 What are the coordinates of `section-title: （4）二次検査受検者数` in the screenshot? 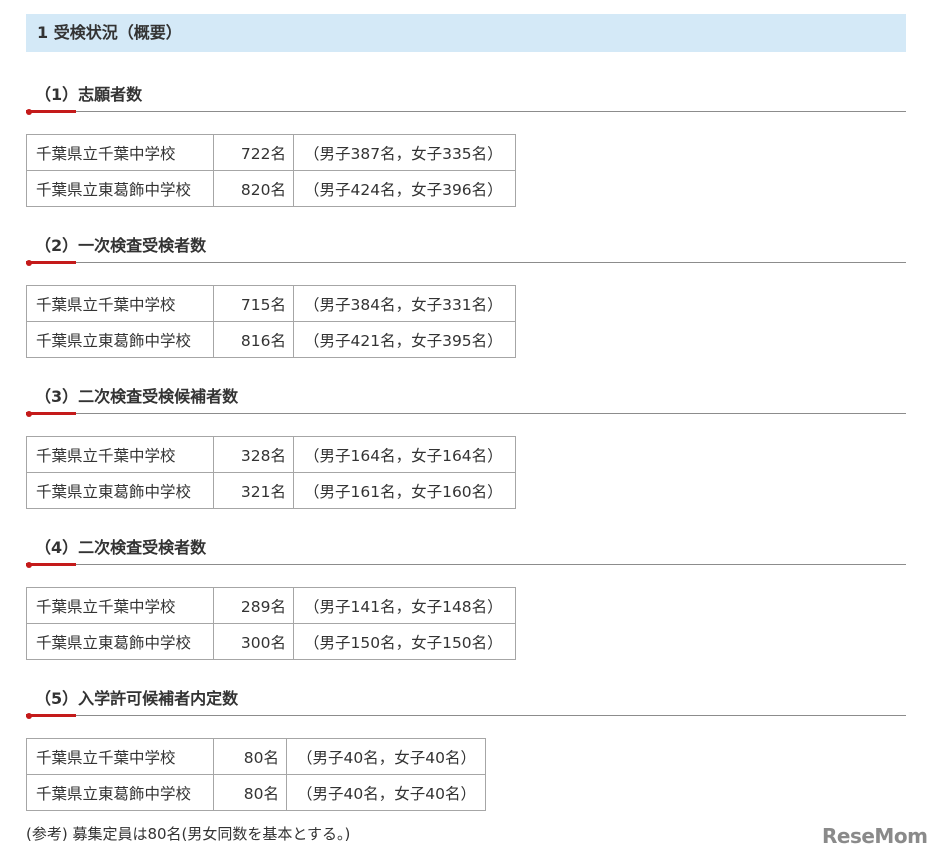 It's located at (466, 551).